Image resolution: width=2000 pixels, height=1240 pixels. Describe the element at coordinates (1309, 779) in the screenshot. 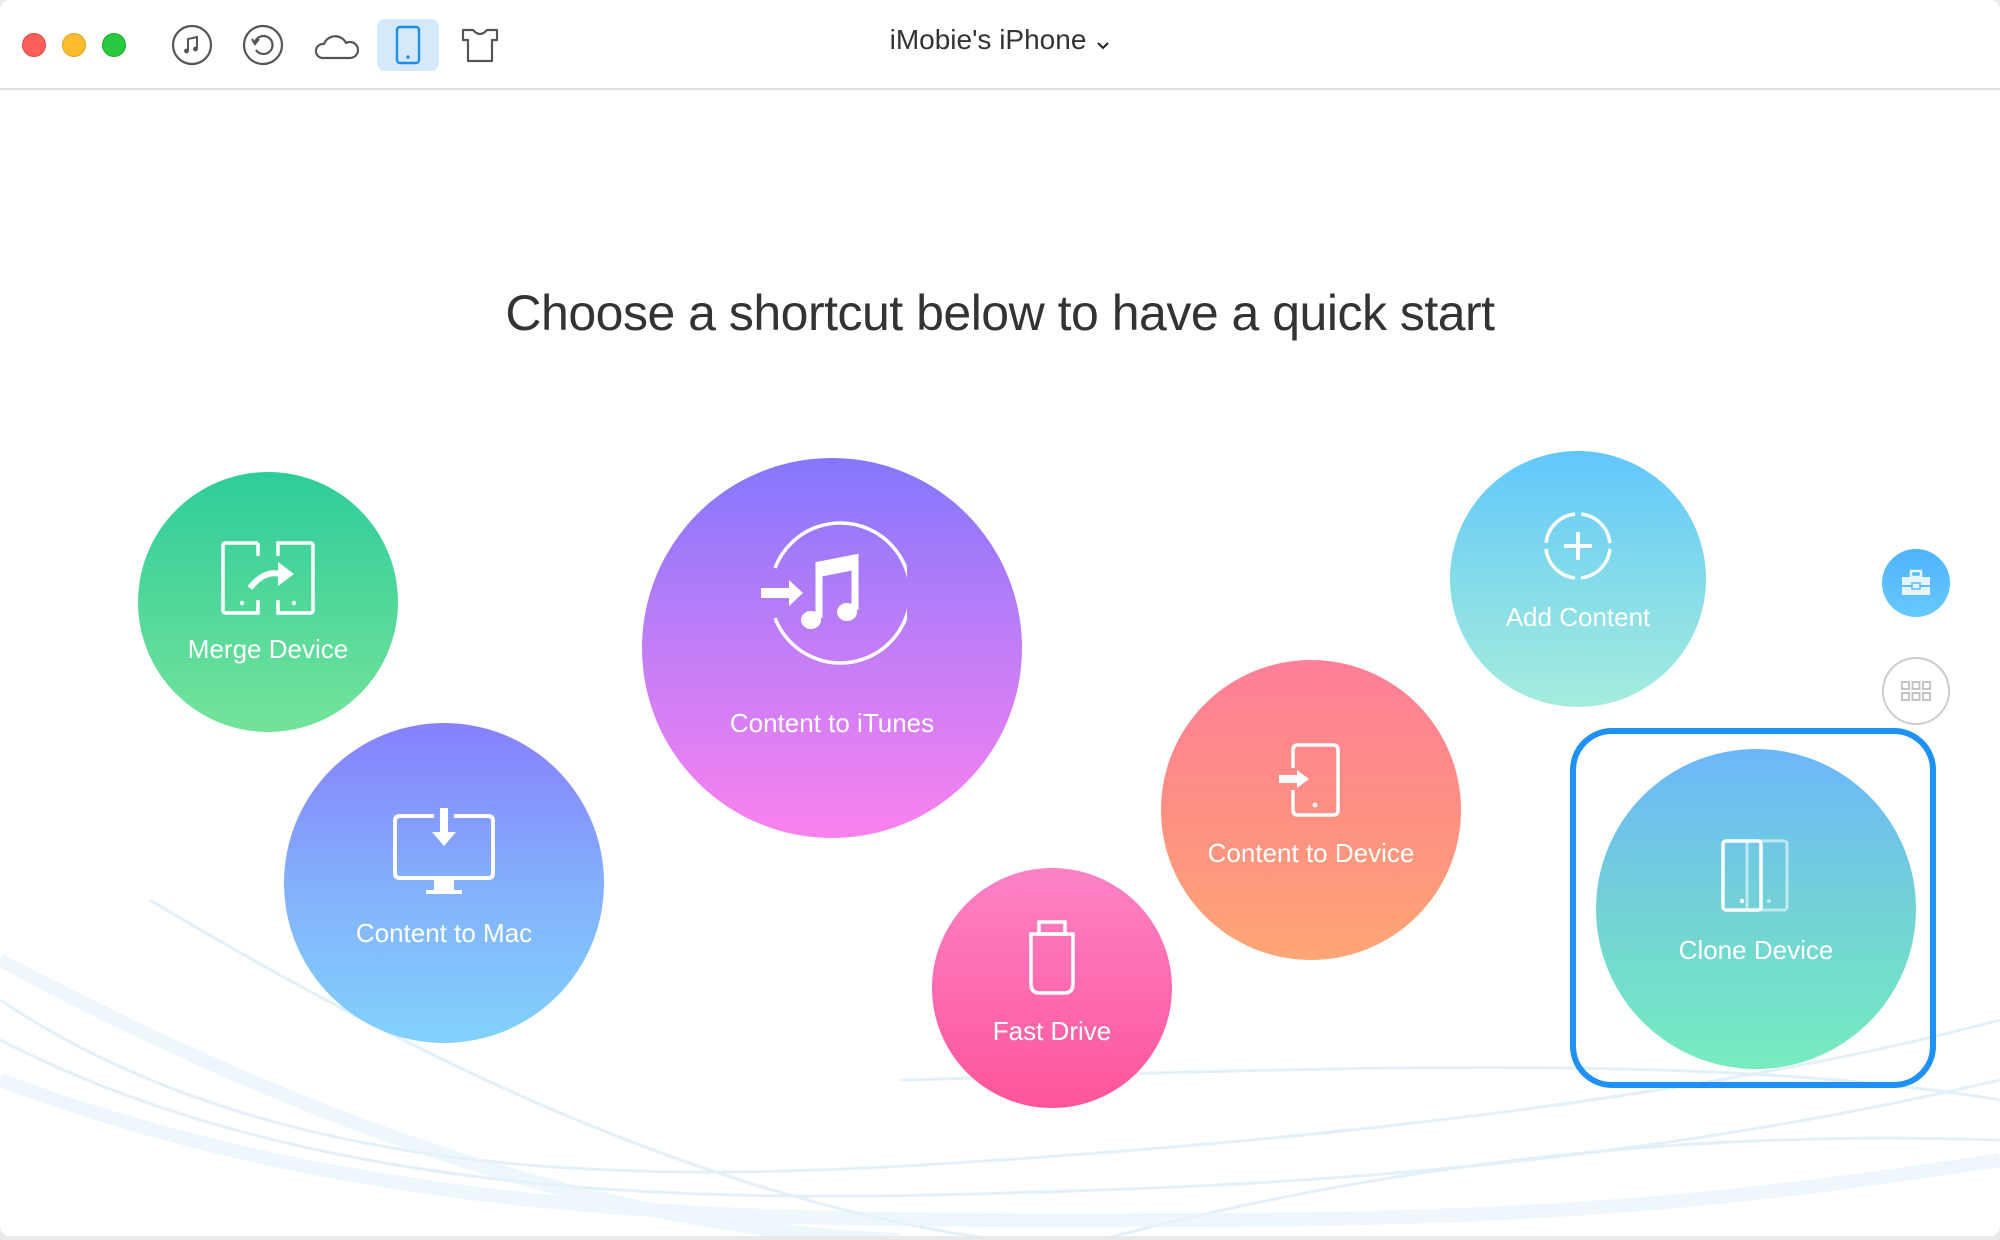

I see `device-import-icon` at that location.